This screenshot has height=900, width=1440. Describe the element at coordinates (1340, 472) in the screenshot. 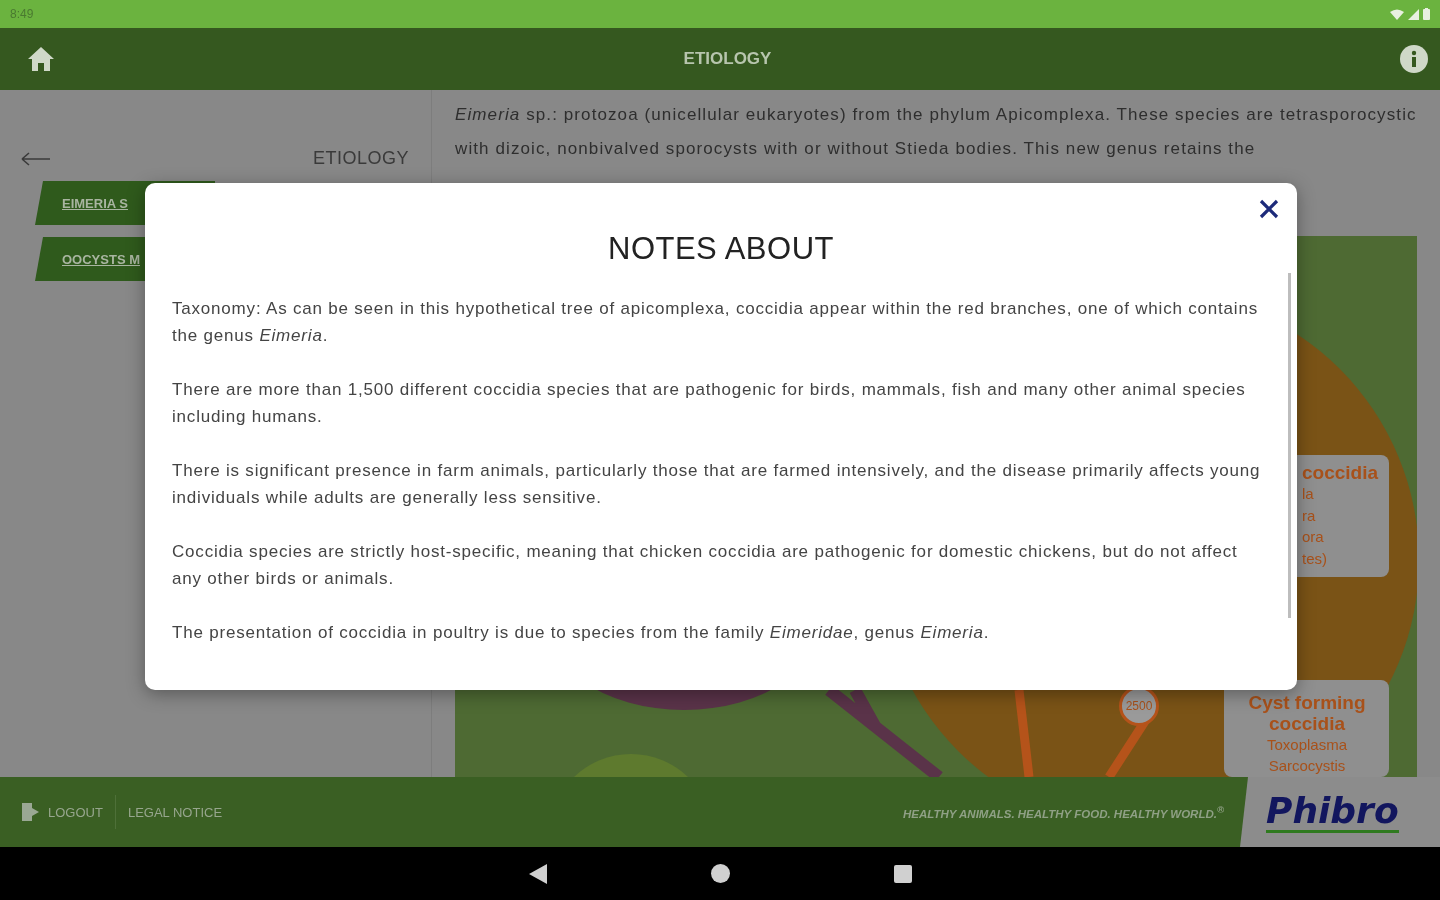

I see `group-title: coccidia` at that location.